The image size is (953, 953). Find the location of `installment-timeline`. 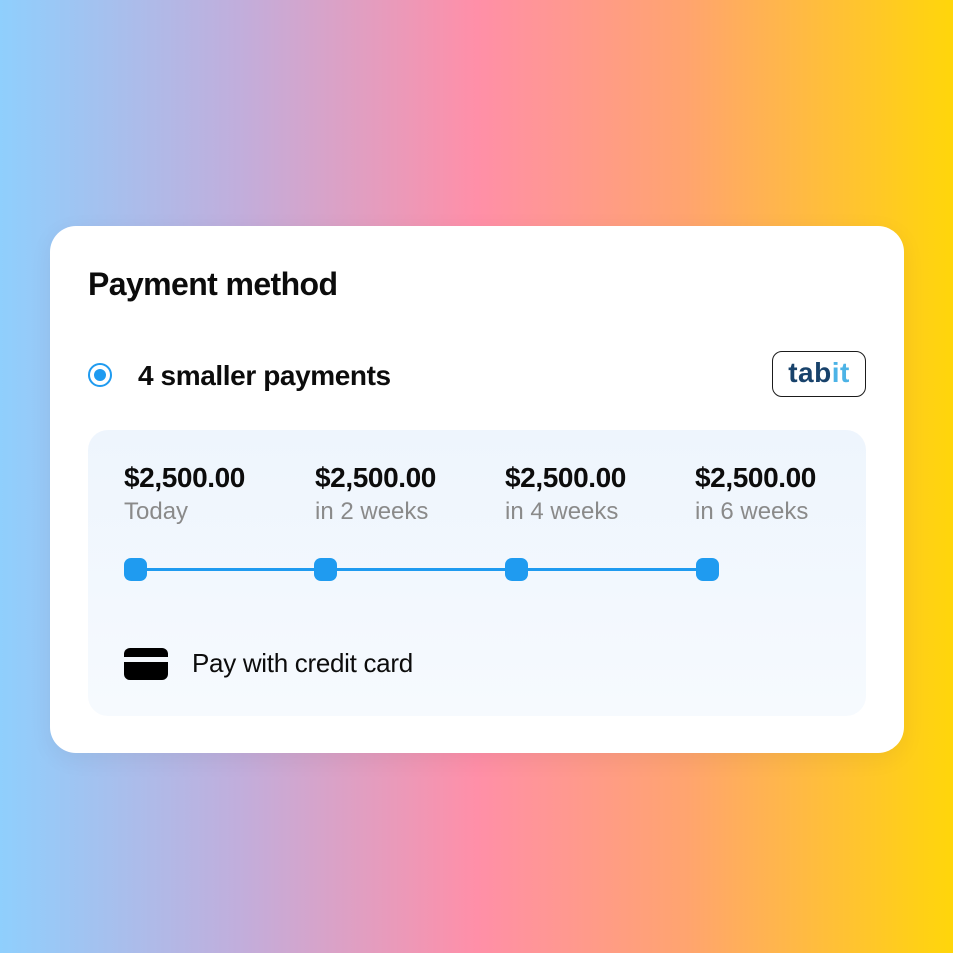

installment-timeline is located at coordinates (422, 570).